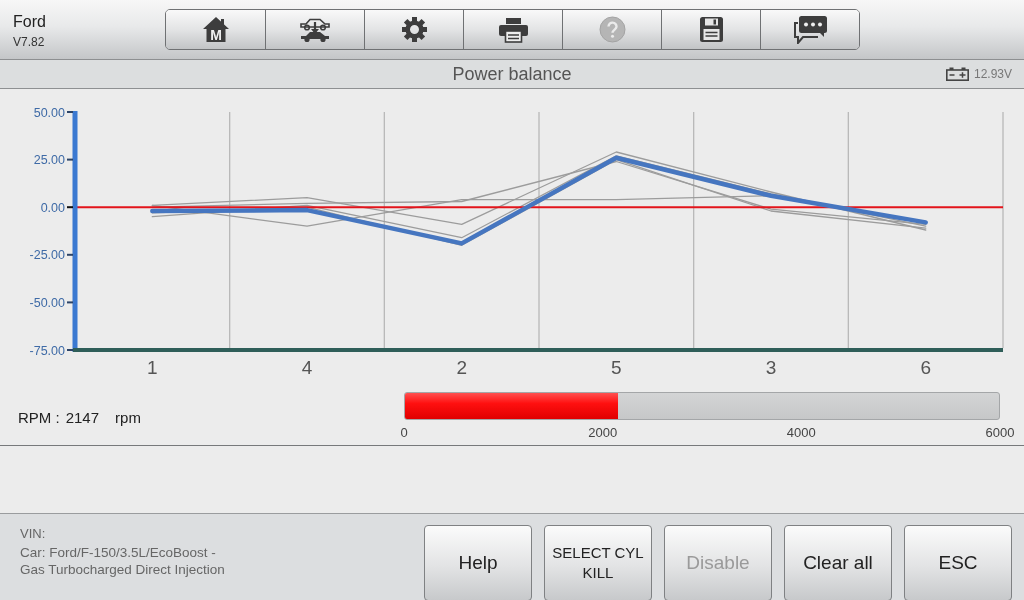 This screenshot has height=600, width=1024. I want to click on x-tick-label: 2, so click(461, 367).